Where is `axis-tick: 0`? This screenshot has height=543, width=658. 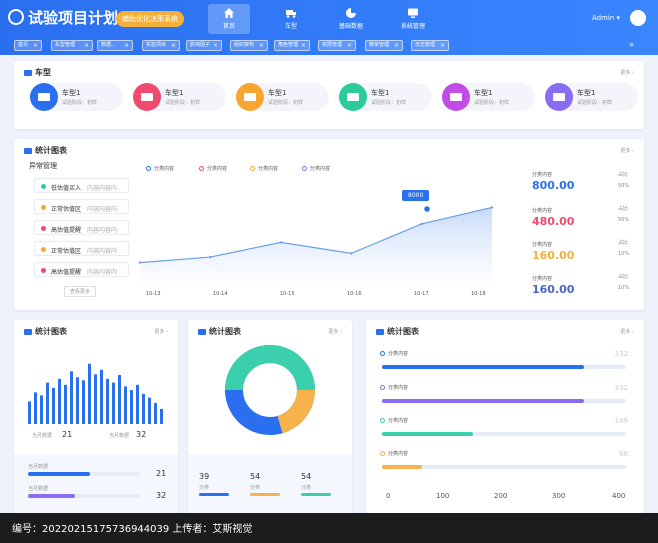 axis-tick: 0 is located at coordinates (388, 496).